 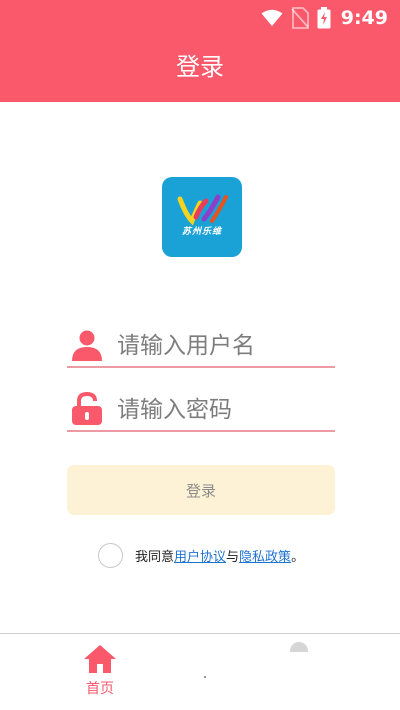 I want to click on username-field, so click(x=201, y=346).